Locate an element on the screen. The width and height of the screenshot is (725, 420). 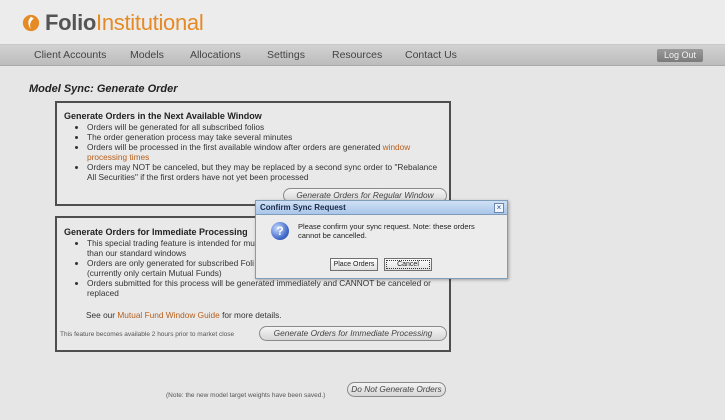
app-header: FolioInstitutional is located at coordinates (362, 22).